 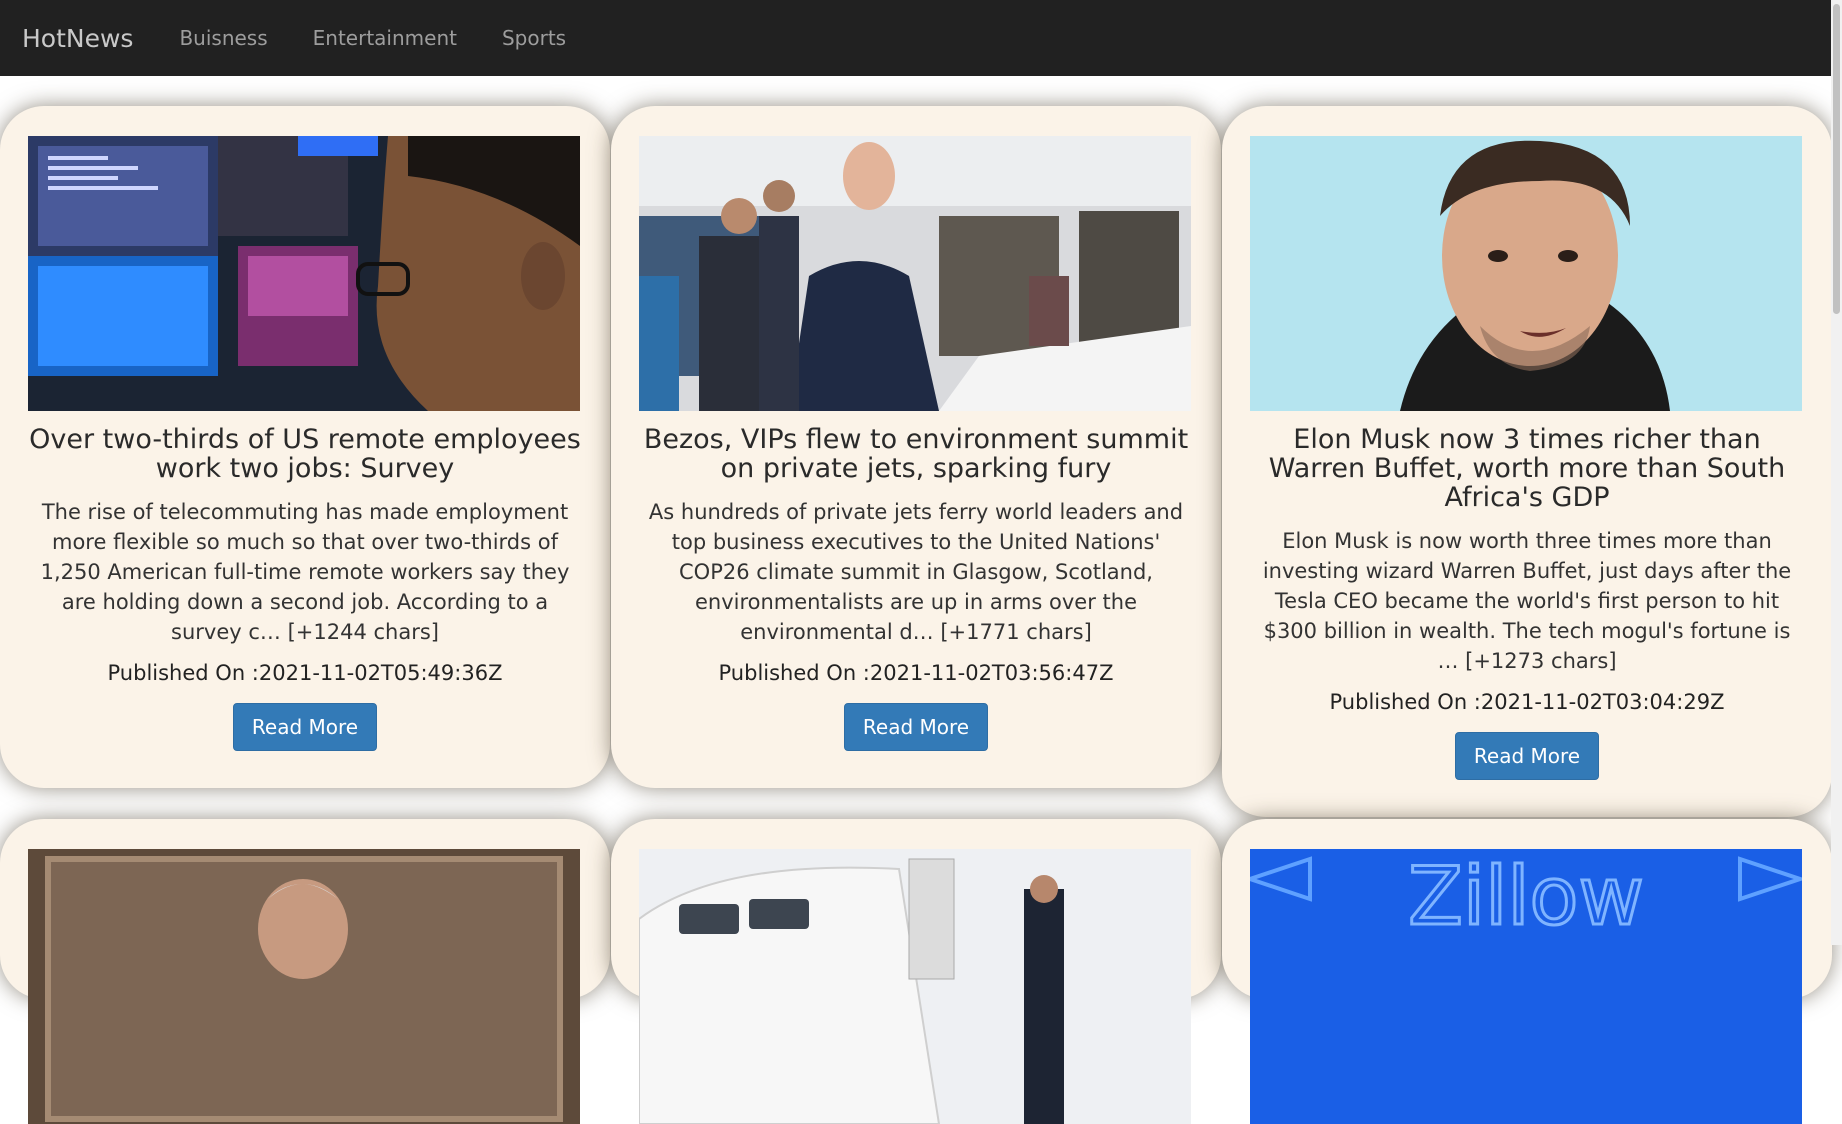 What do you see at coordinates (305, 673) in the screenshot?
I see `article-published-date: Published On :2021-11-02T05:49:36Z` at bounding box center [305, 673].